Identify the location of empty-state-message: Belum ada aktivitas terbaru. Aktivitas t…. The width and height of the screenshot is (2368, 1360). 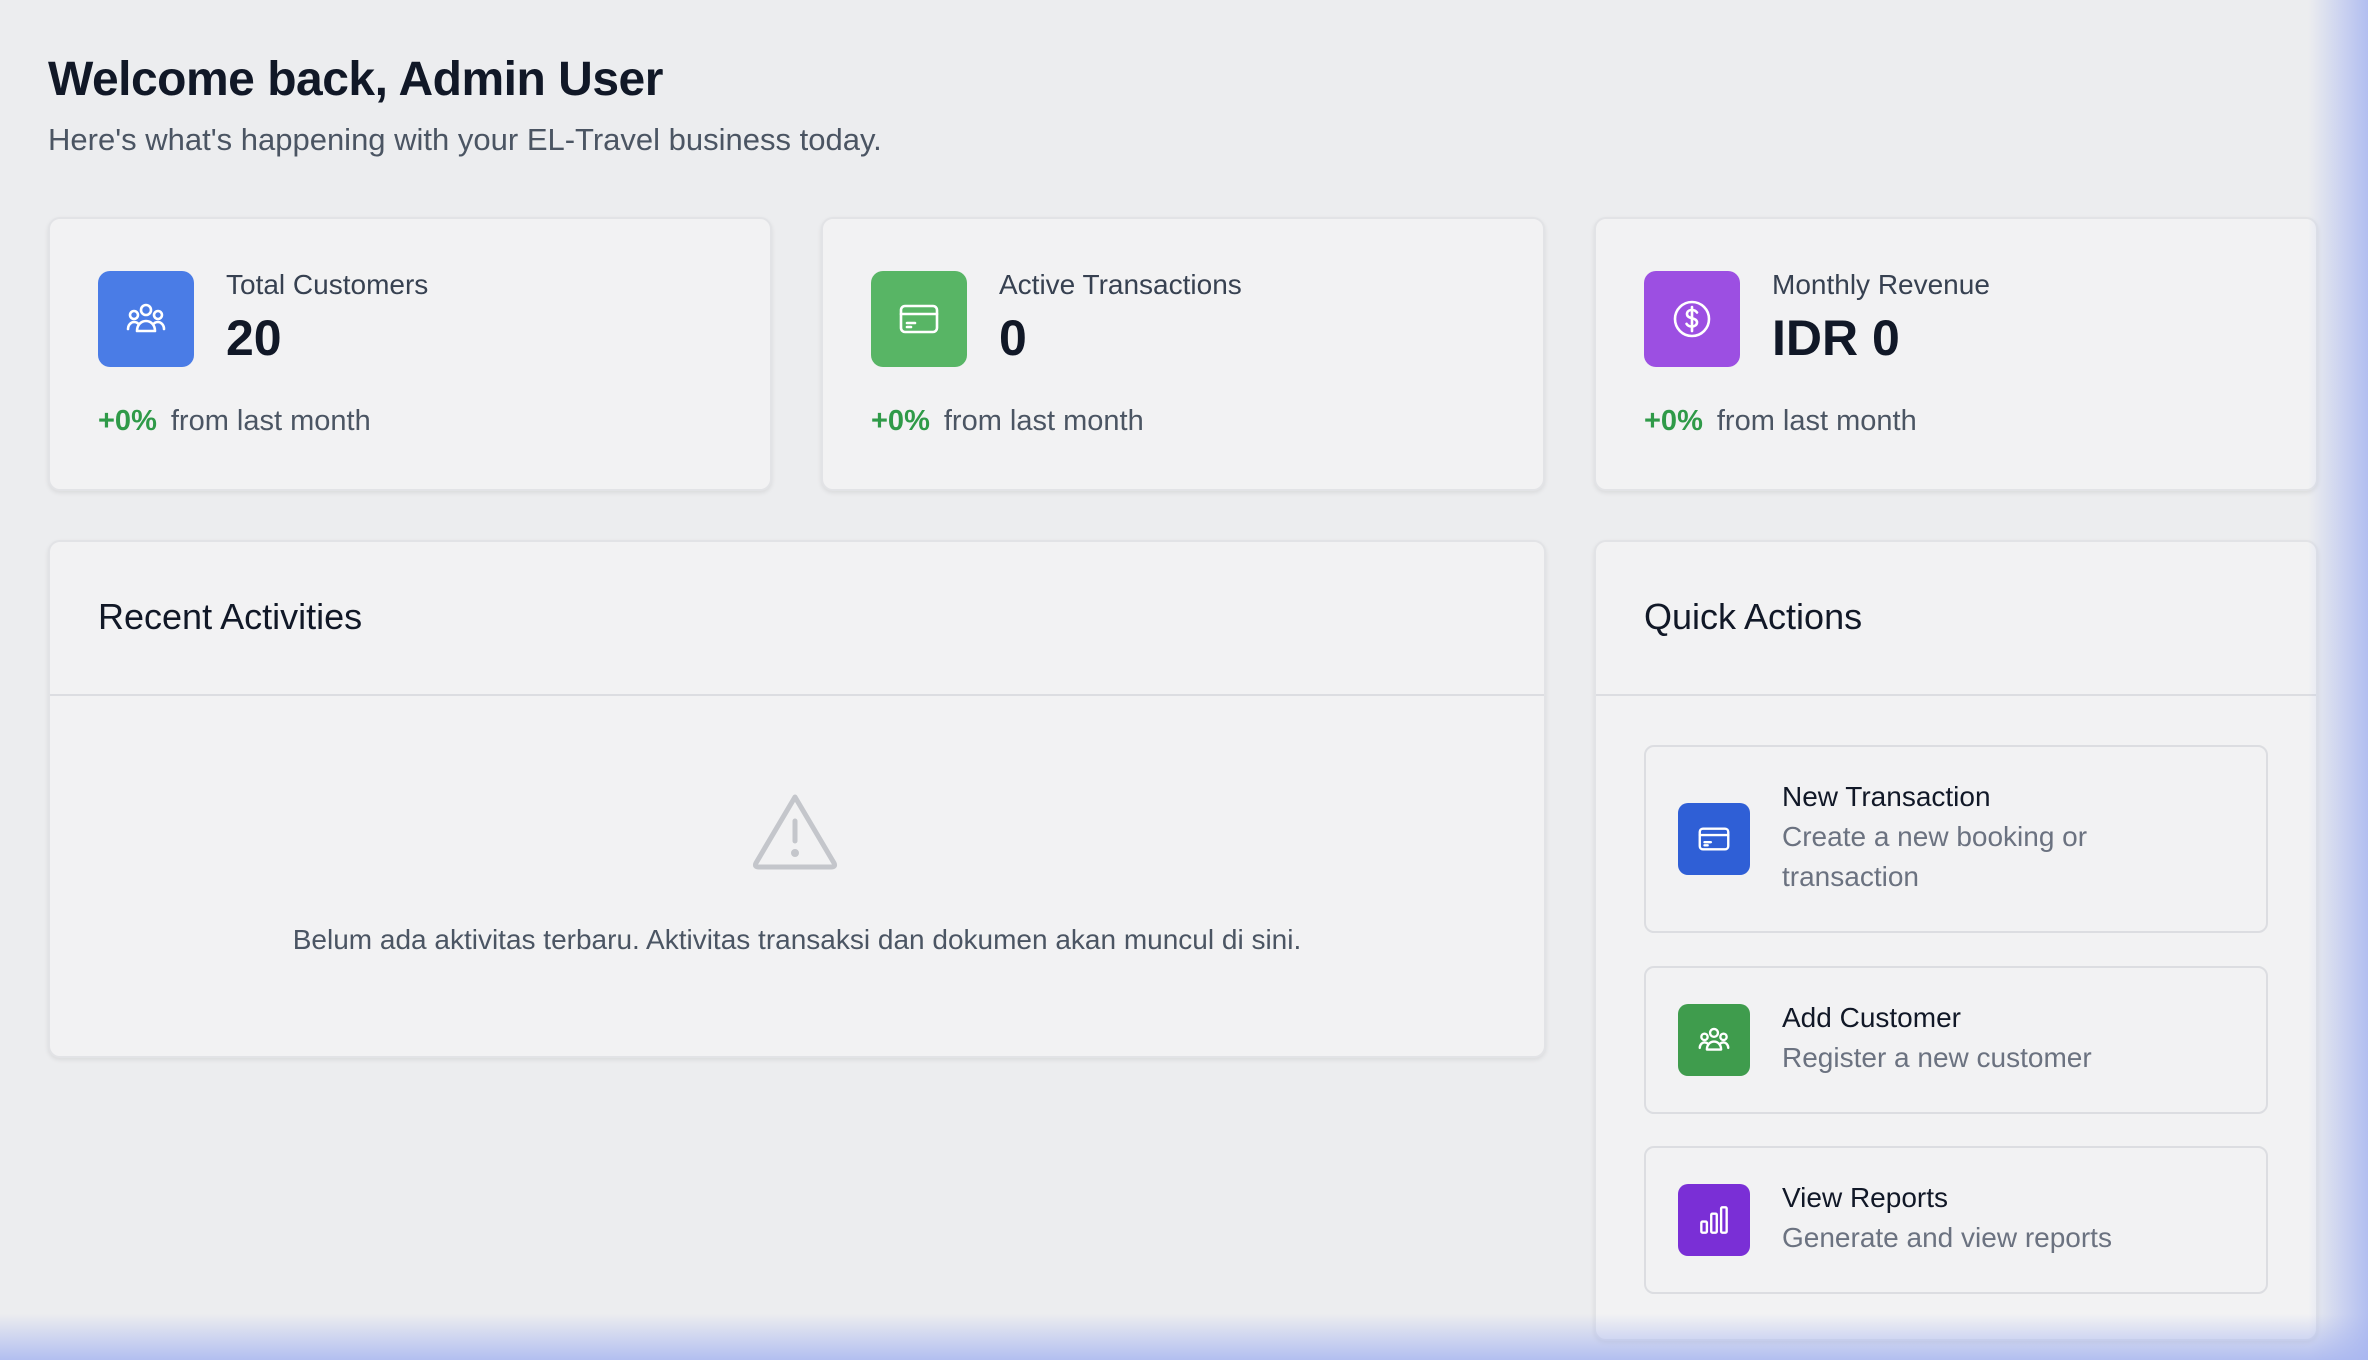
(797, 939).